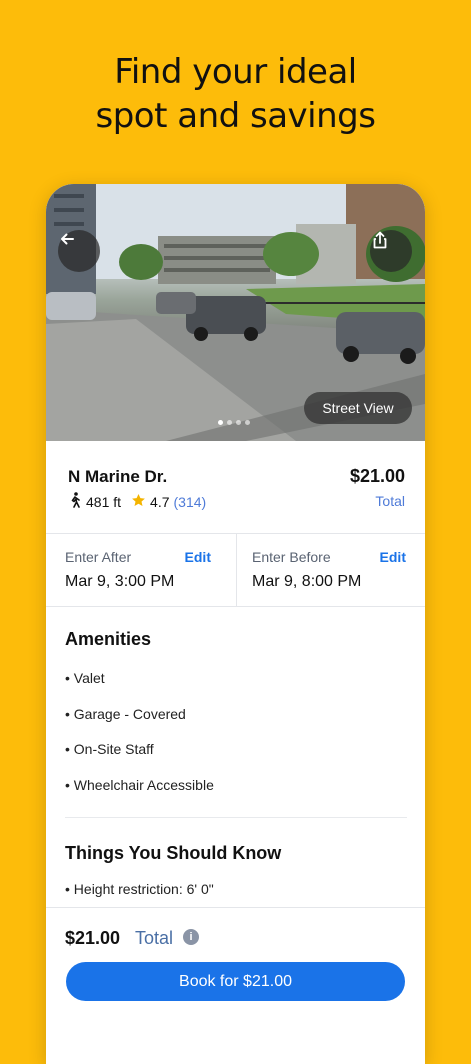 This screenshot has height=1064, width=471. Describe the element at coordinates (391, 251) in the screenshot. I see `share-button` at that location.